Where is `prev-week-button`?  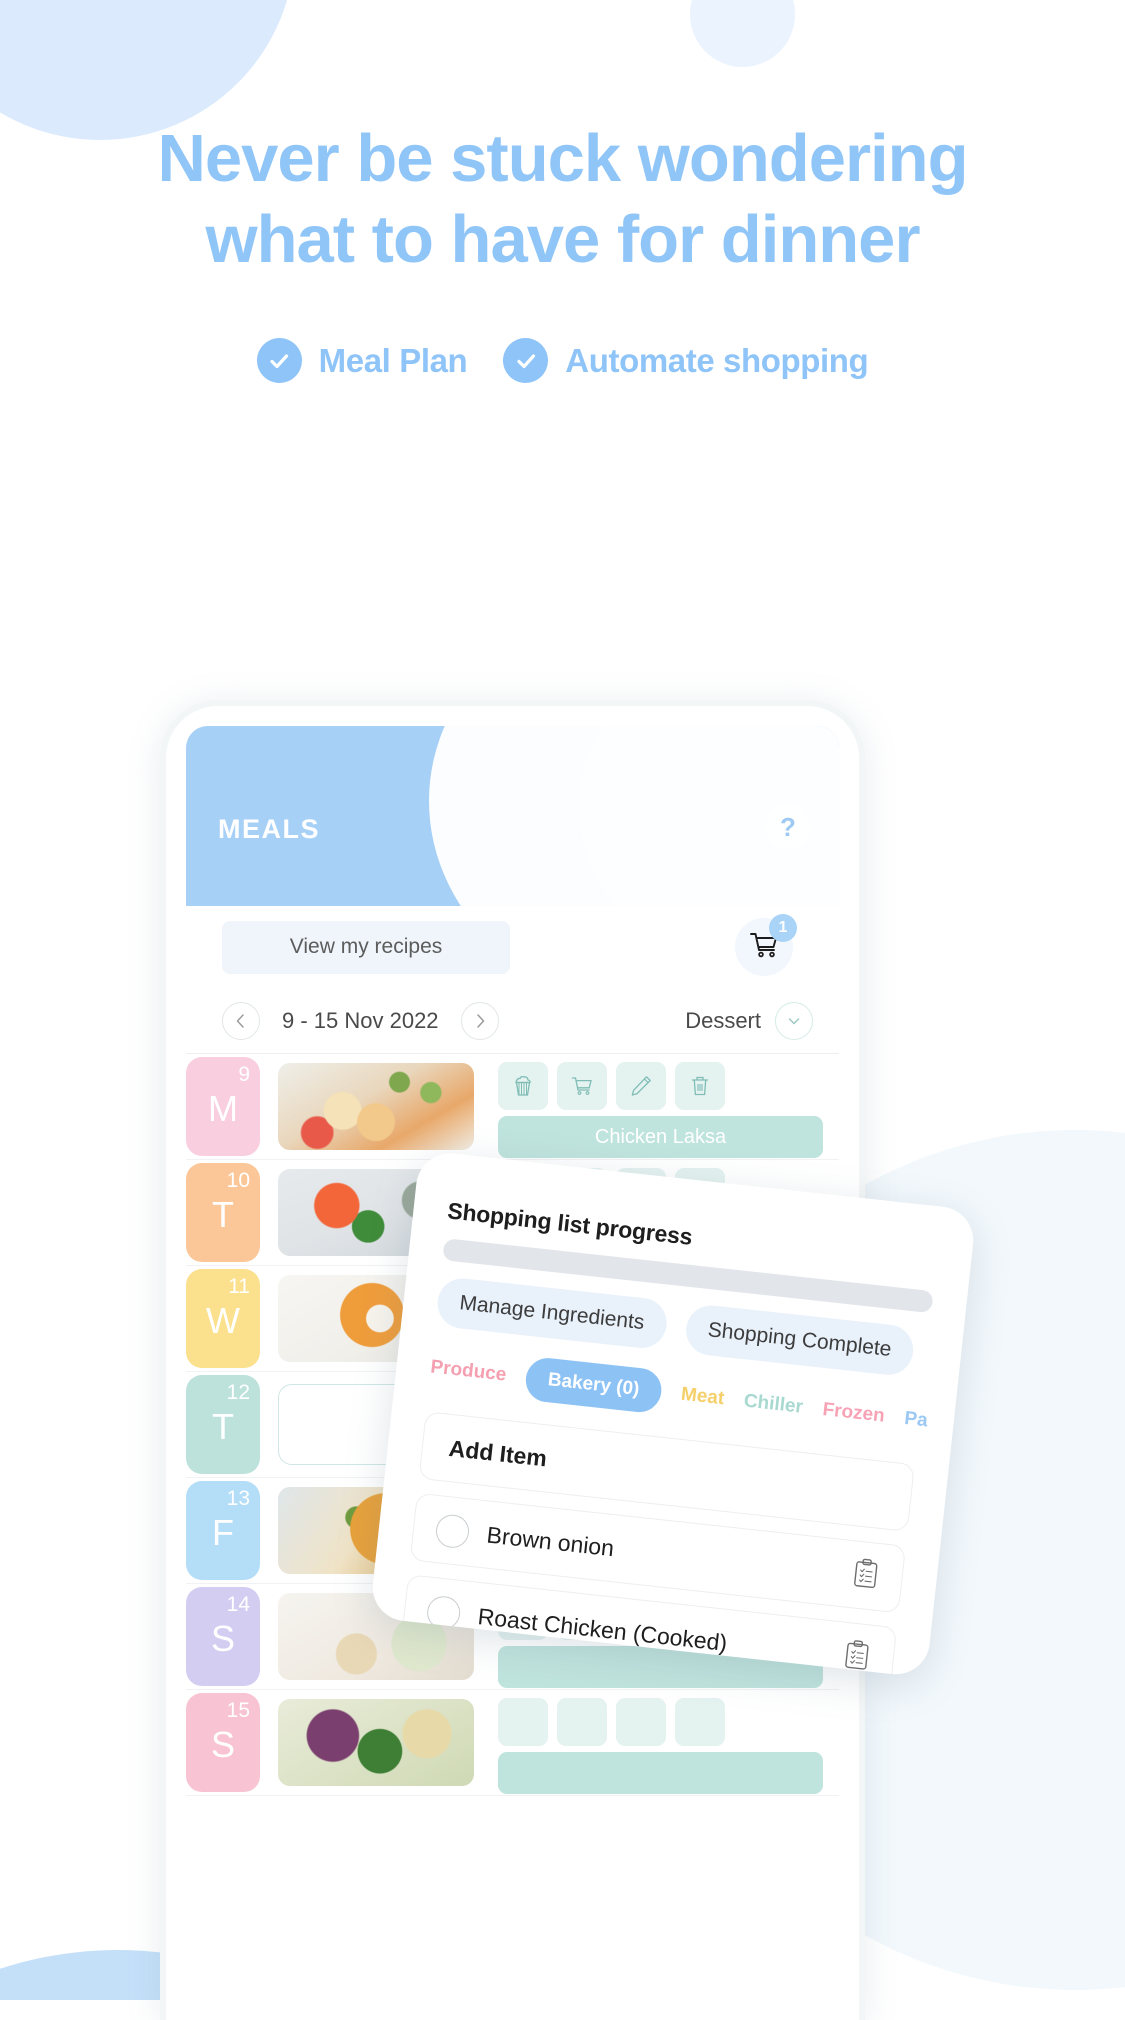 prev-week-button is located at coordinates (241, 1020).